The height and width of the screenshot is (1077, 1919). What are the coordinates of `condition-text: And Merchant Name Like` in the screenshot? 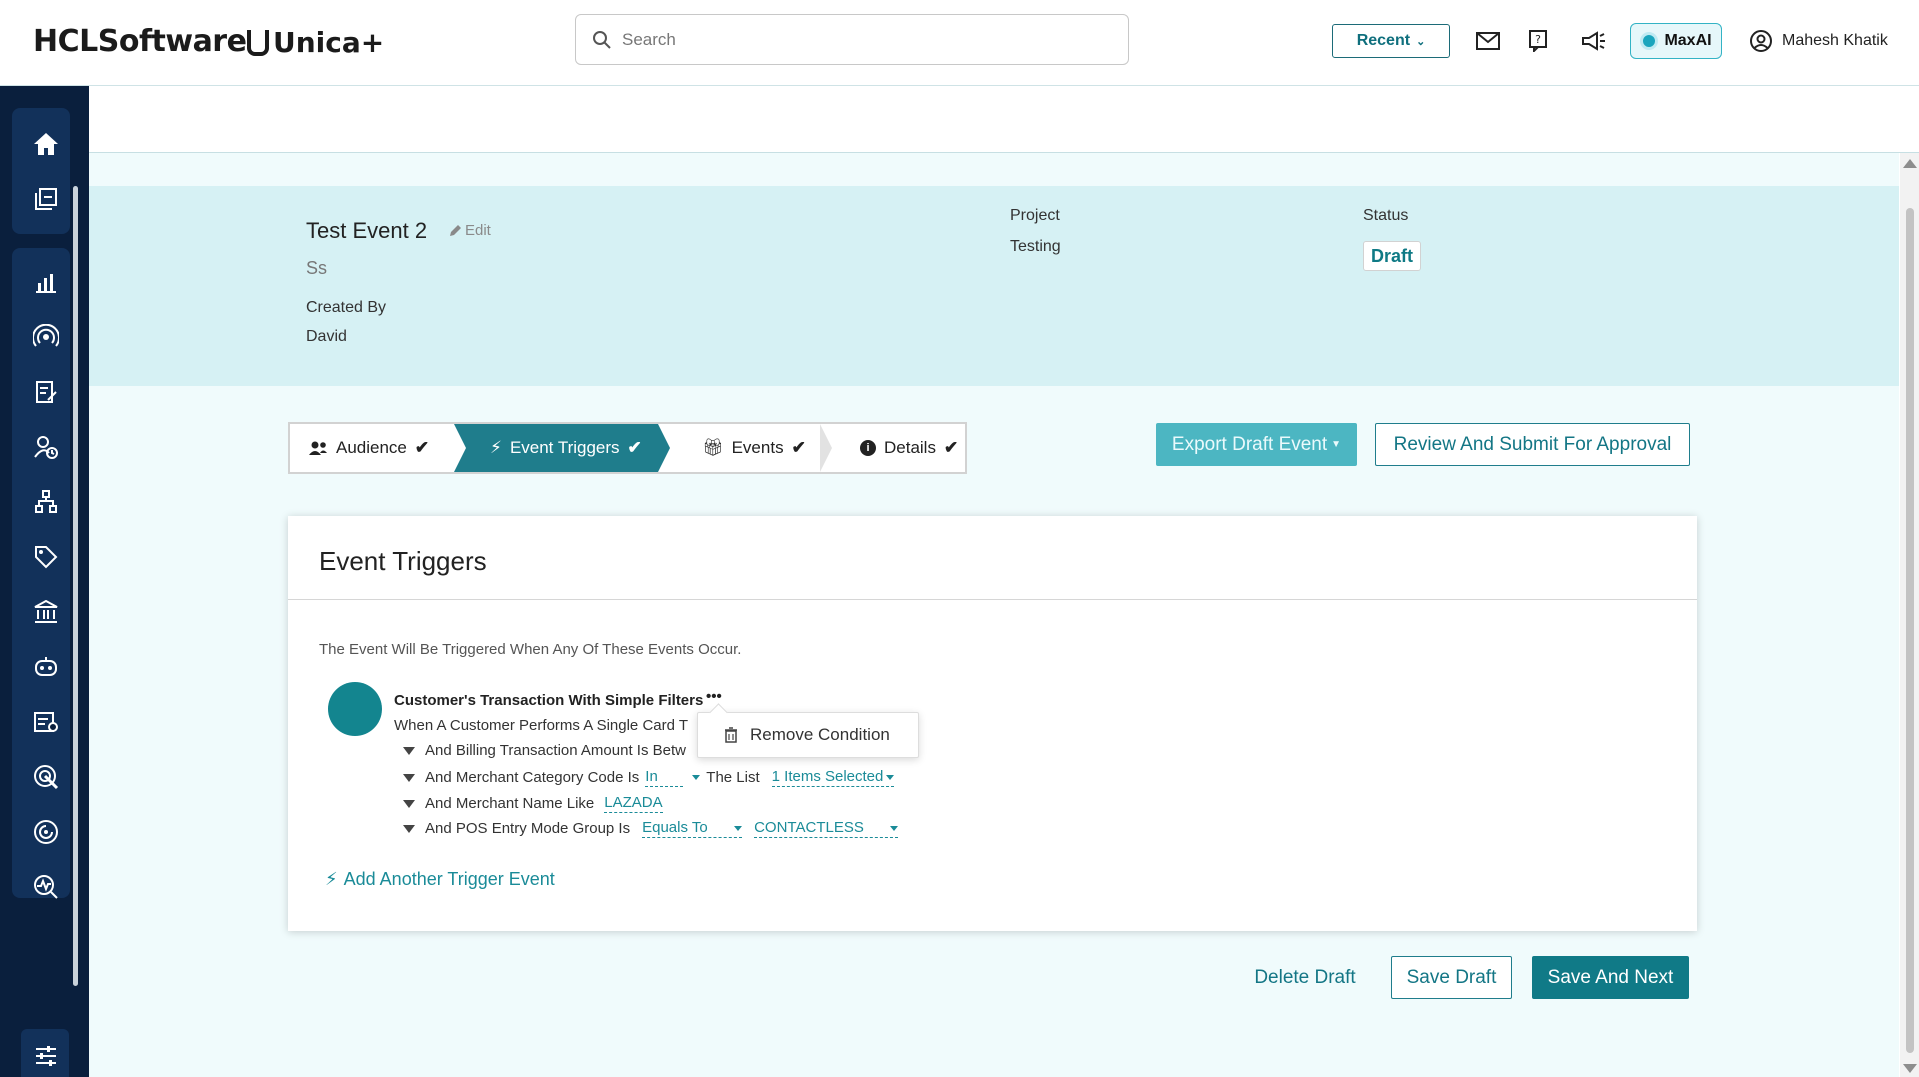 It's located at (510, 803).